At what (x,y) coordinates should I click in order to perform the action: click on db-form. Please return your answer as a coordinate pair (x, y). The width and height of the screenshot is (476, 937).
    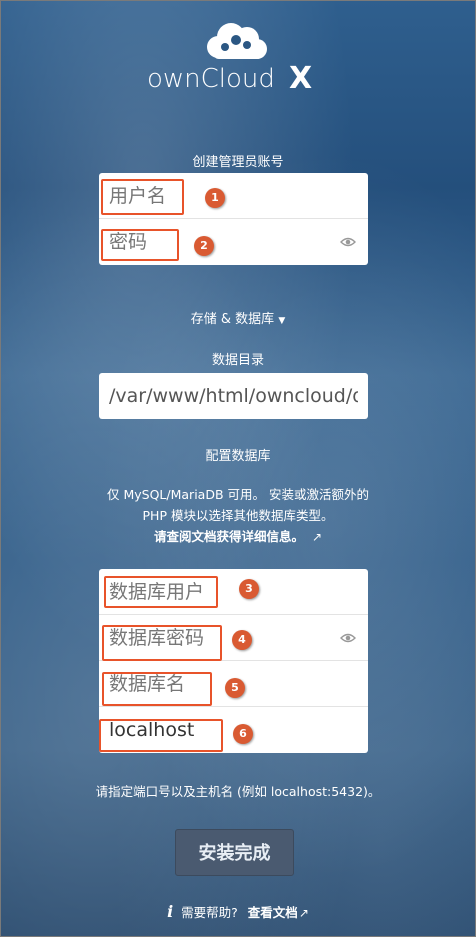
    Looking at the image, I should click on (233, 661).